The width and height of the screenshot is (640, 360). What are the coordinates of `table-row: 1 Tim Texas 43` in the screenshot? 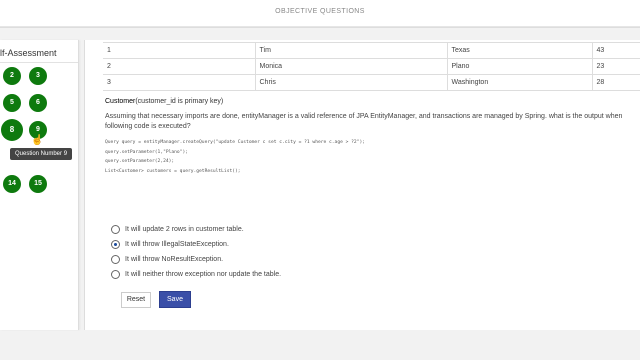 It's located at (371, 50).